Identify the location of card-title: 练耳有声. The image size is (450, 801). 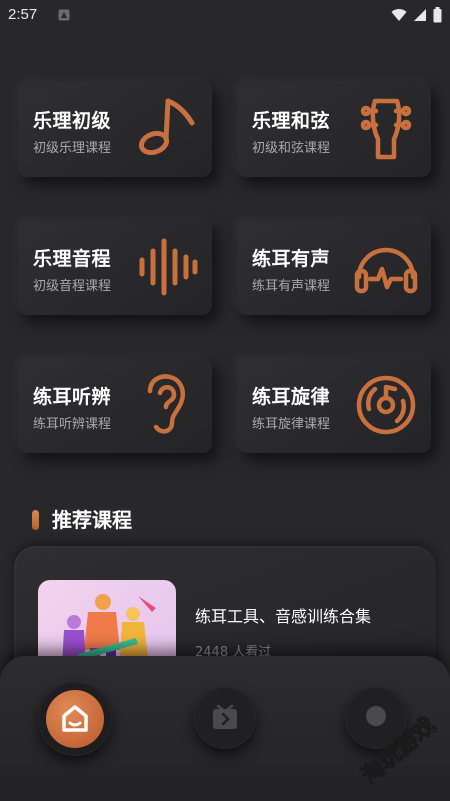
(291, 259).